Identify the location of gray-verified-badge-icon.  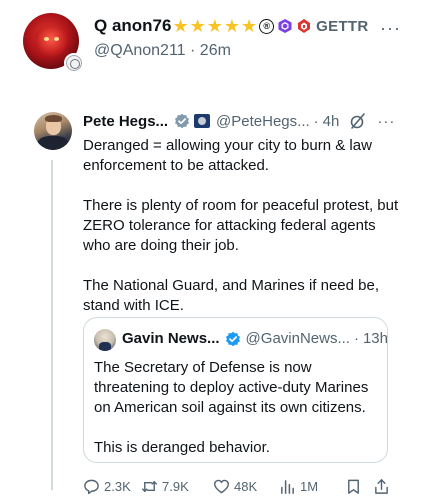
(182, 121).